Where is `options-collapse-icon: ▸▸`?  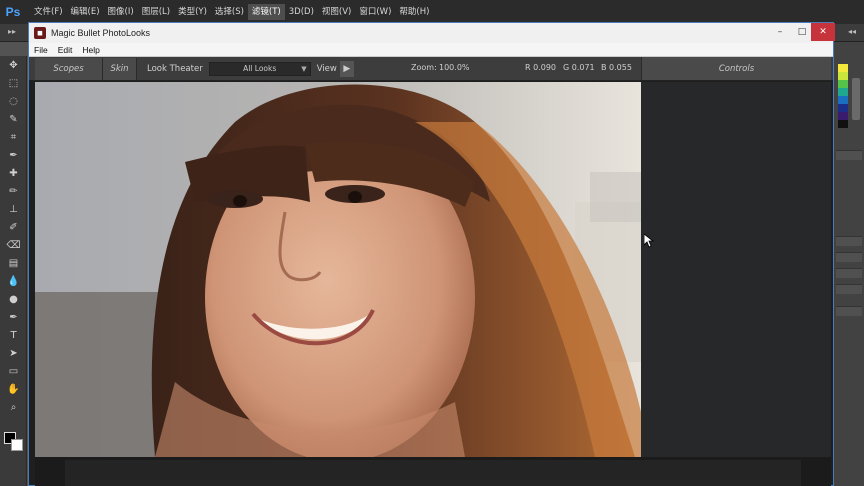 options-collapse-icon: ▸▸ is located at coordinates (12, 31).